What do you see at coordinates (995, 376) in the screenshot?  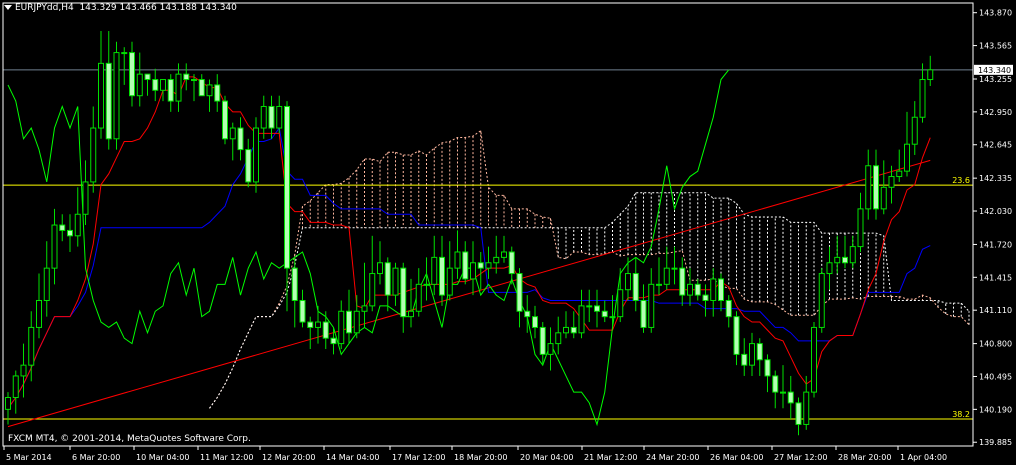 I see `y-tick-label: 140.495` at bounding box center [995, 376].